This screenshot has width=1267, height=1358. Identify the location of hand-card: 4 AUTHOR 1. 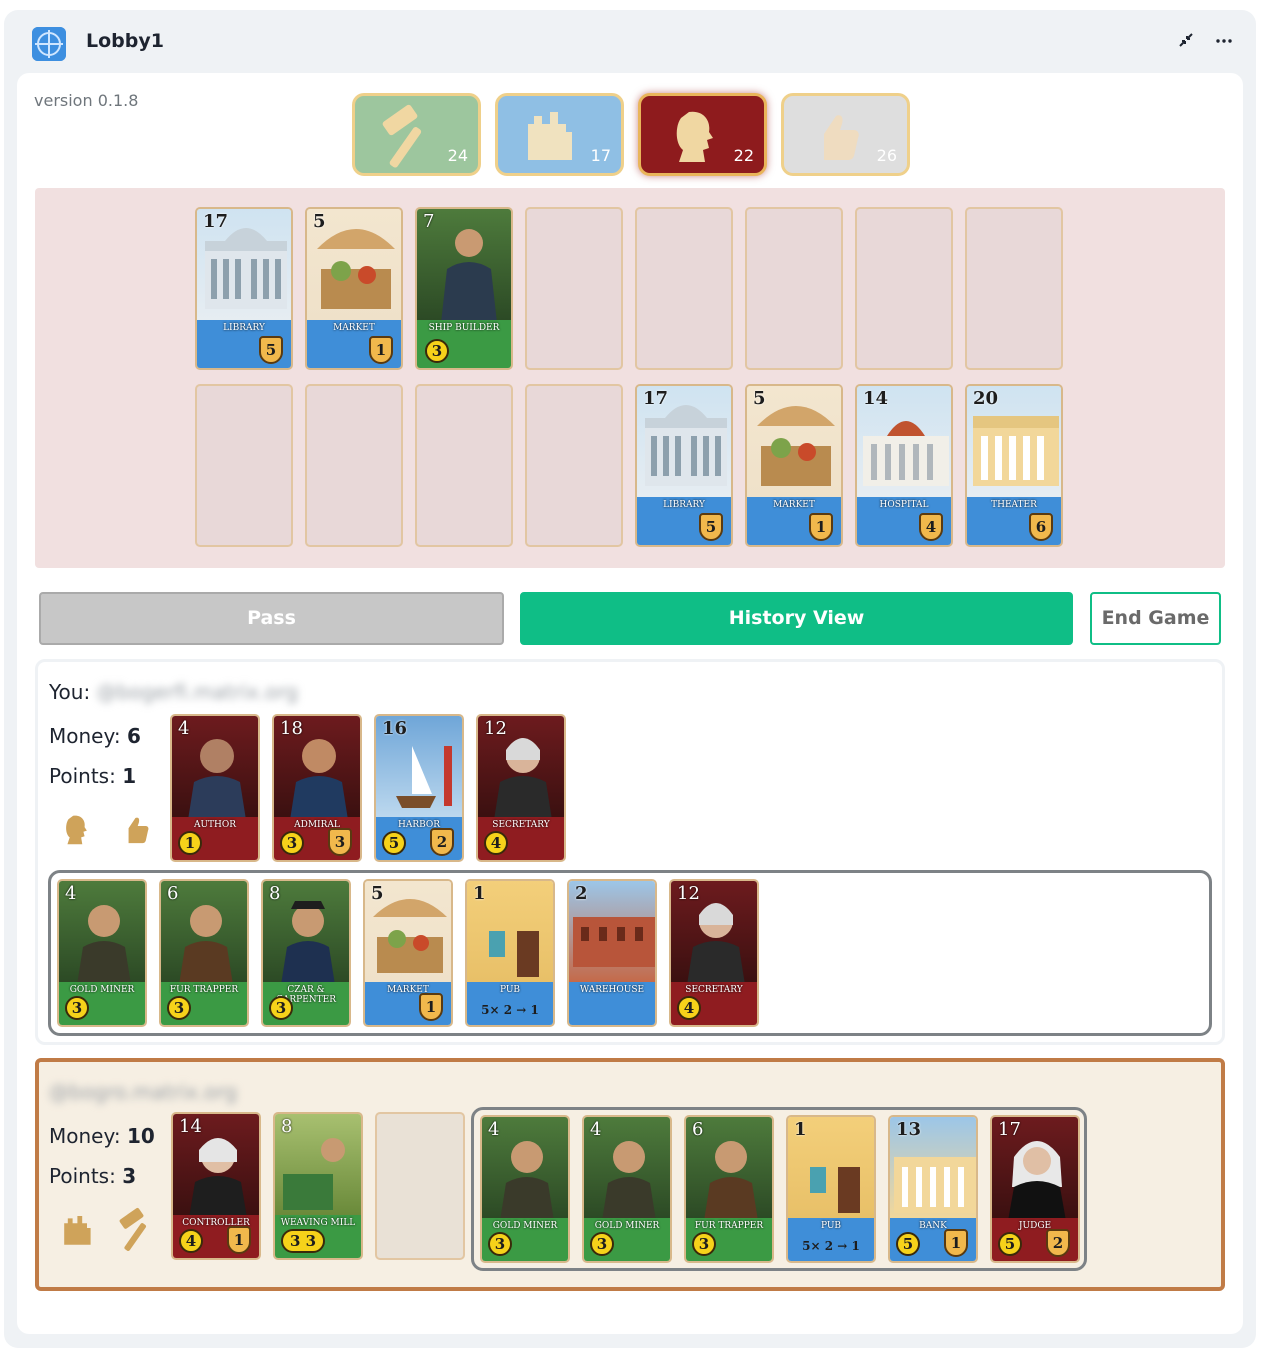
(215, 788).